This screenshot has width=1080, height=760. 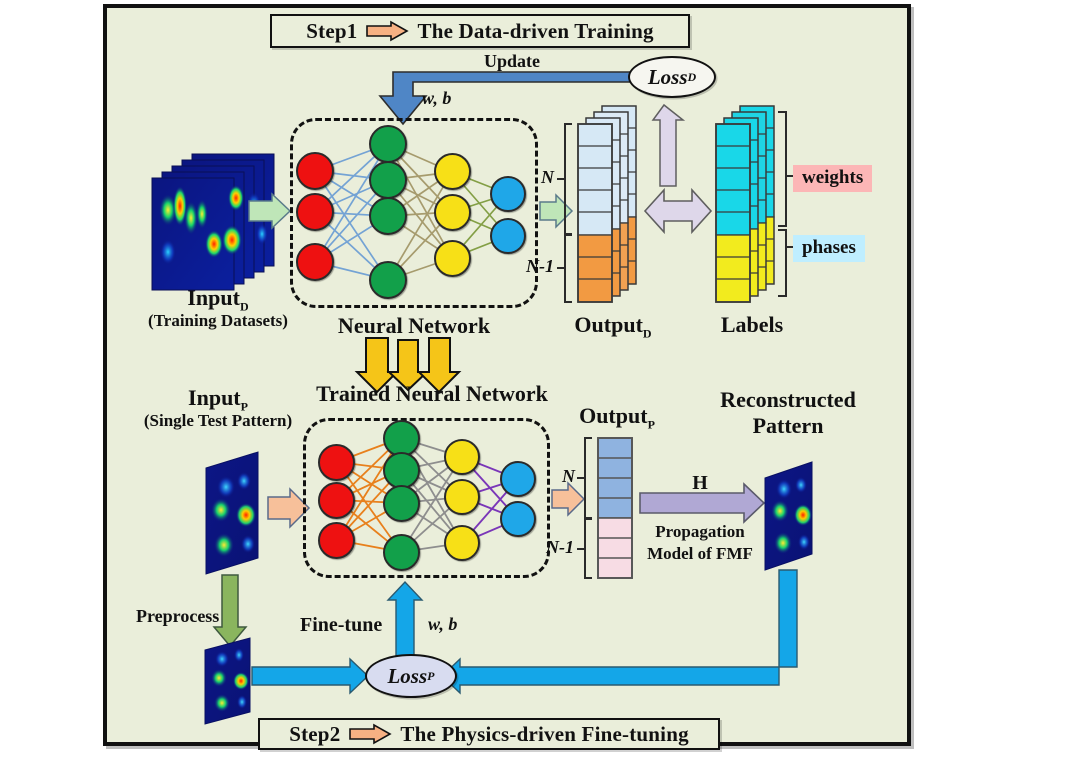 I want to click on loss-d-label: Loss, so click(x=667, y=76).